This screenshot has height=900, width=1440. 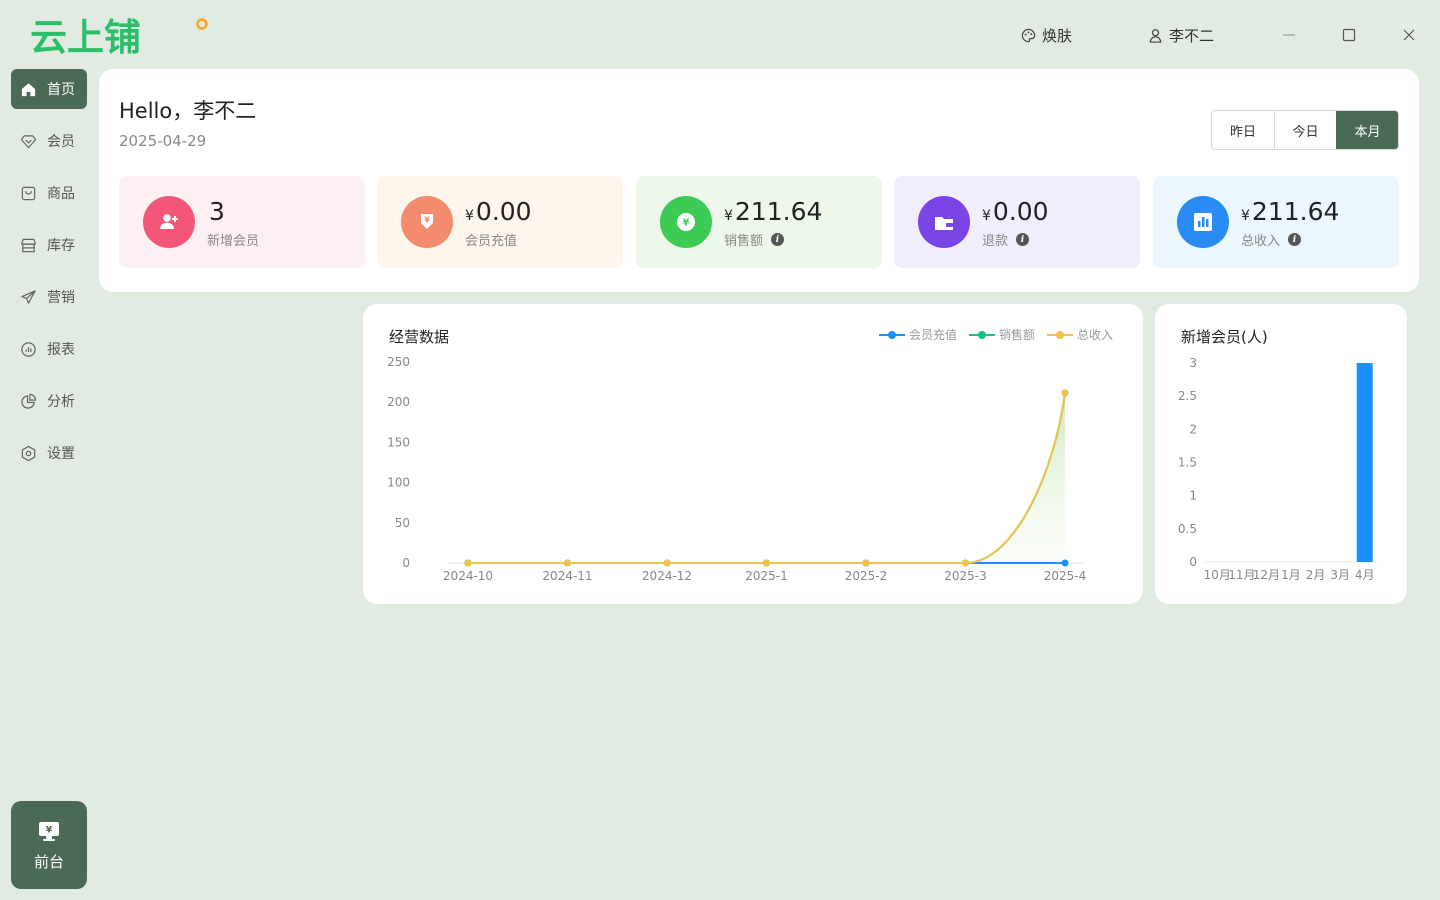 What do you see at coordinates (402, 523) in the screenshot?
I see `y-tick-label: 50` at bounding box center [402, 523].